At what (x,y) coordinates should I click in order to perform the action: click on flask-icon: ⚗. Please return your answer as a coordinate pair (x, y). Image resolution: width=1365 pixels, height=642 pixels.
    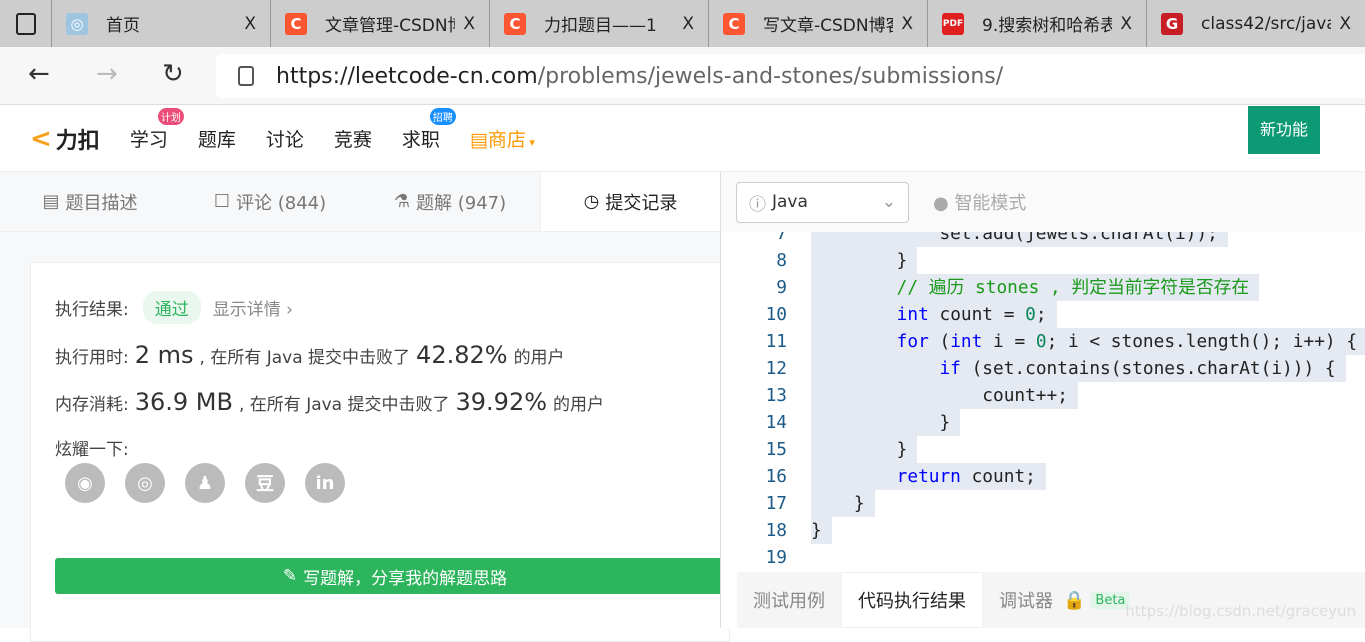
    Looking at the image, I should click on (401, 201).